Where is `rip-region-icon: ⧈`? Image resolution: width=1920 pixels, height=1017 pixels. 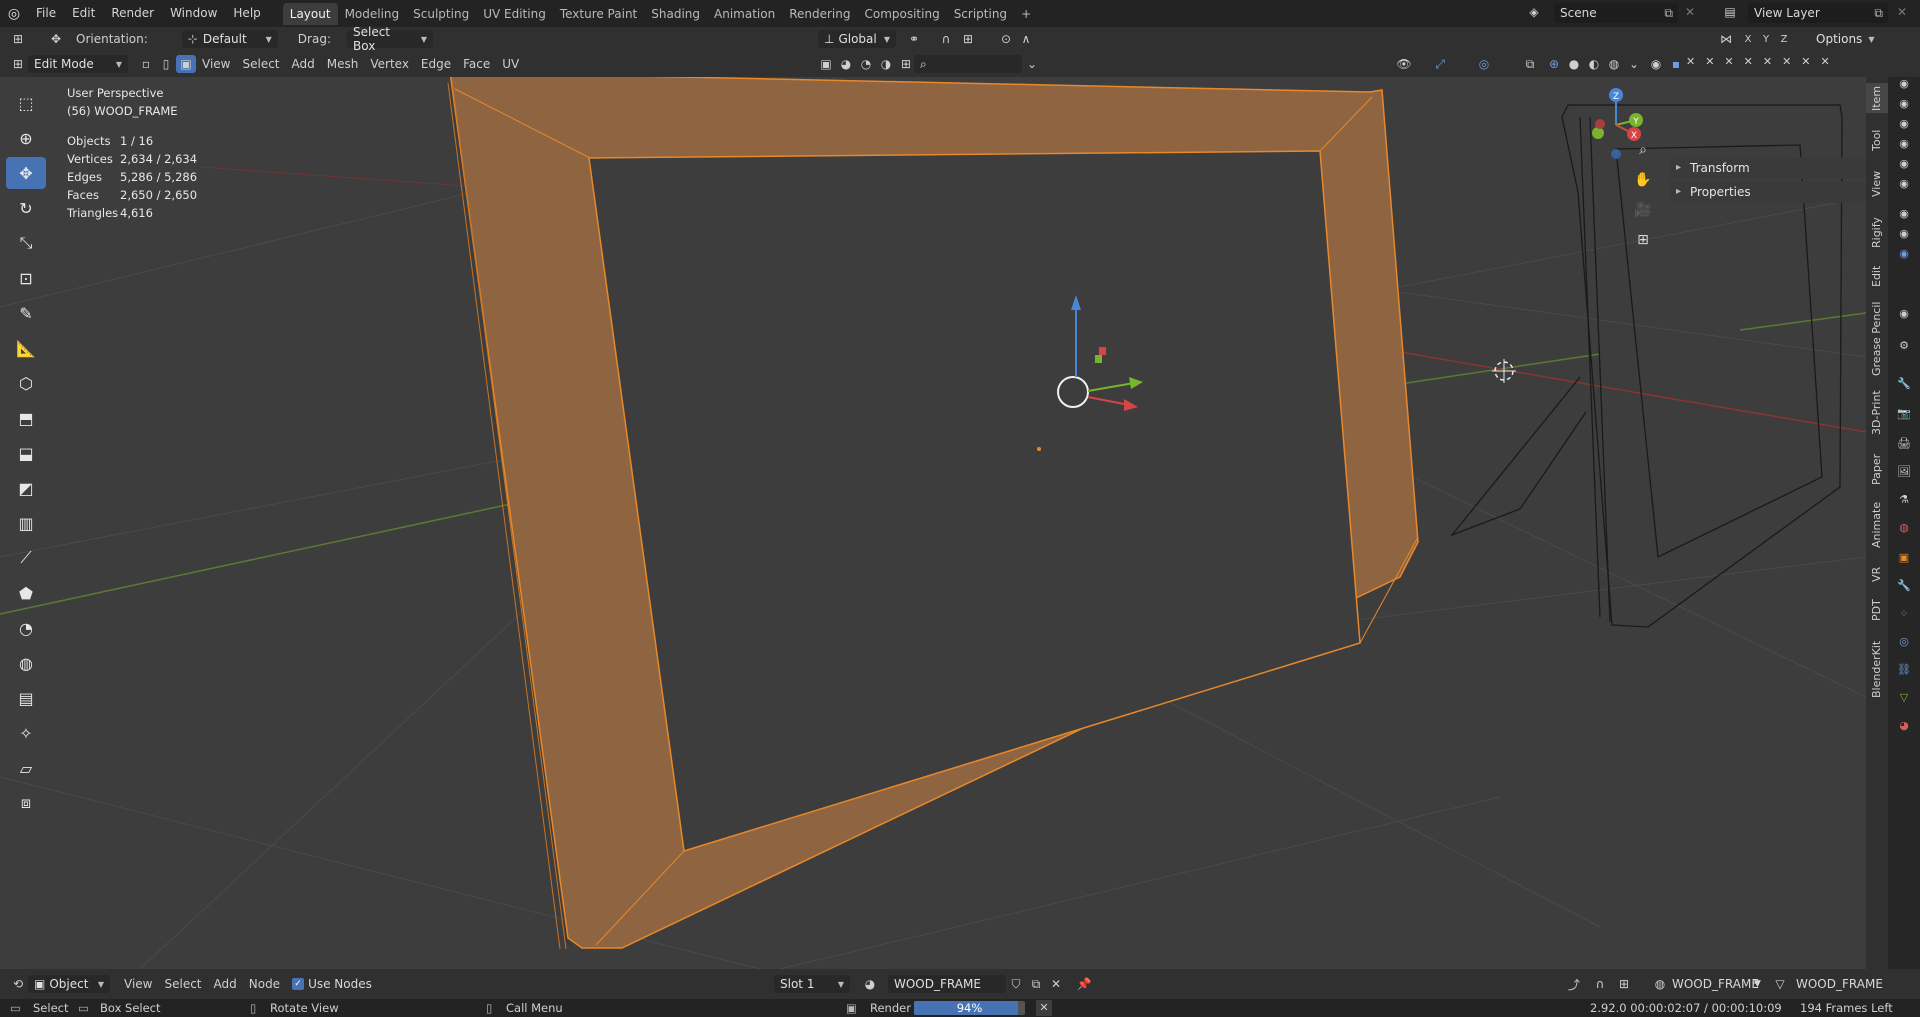 rip-region-icon: ⧈ is located at coordinates (26, 803).